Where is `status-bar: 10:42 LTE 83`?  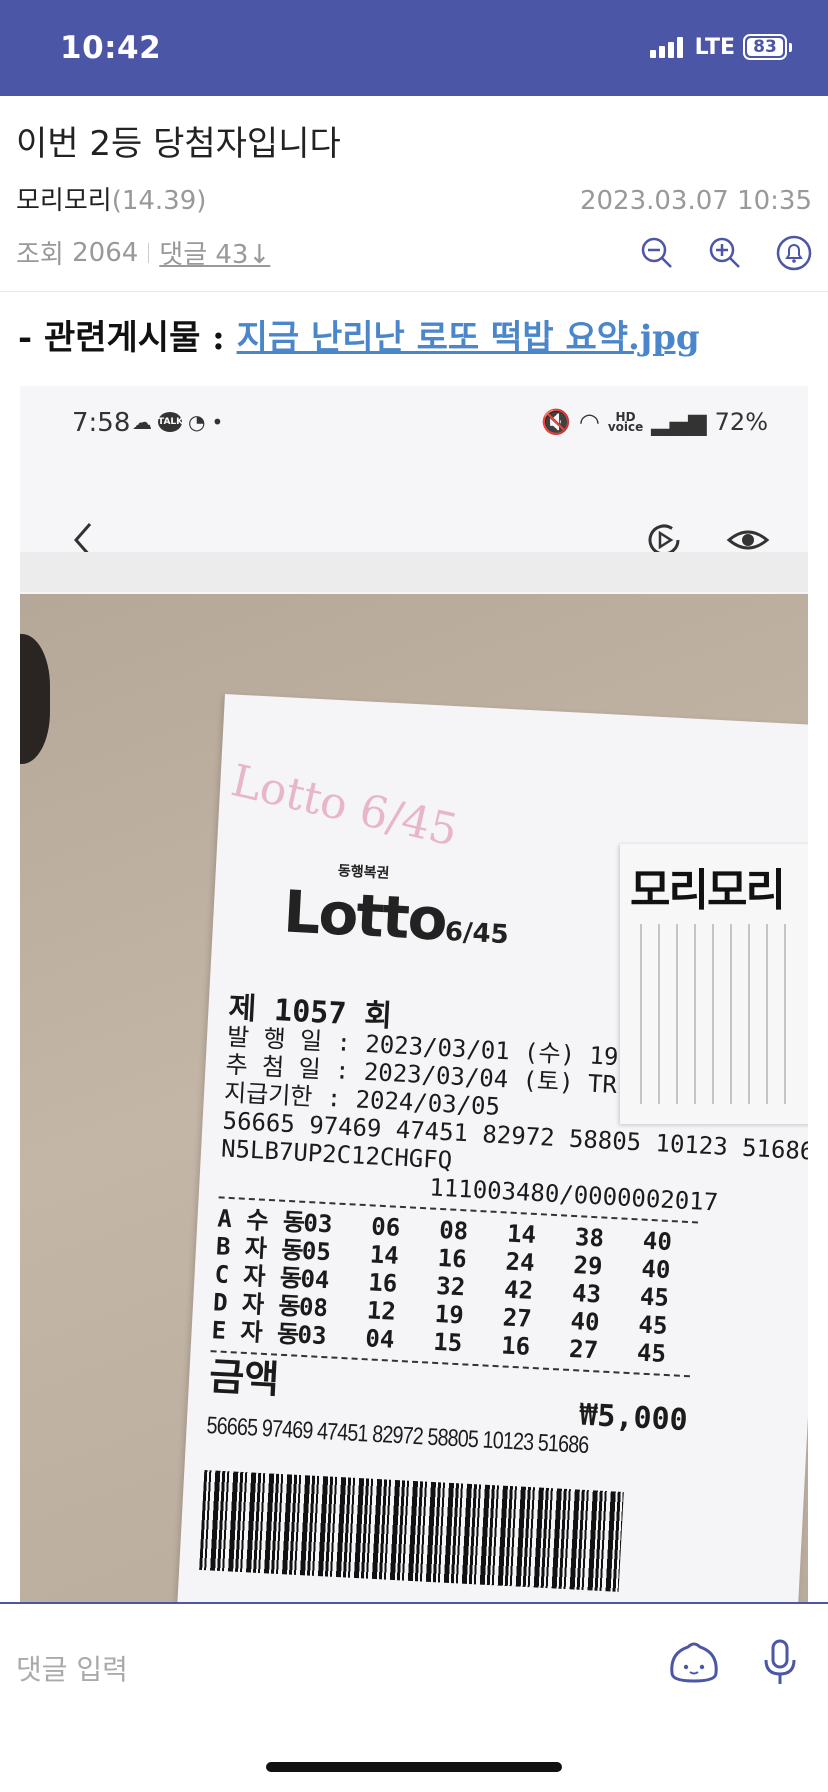 status-bar: 10:42 LTE 83 is located at coordinates (414, 48).